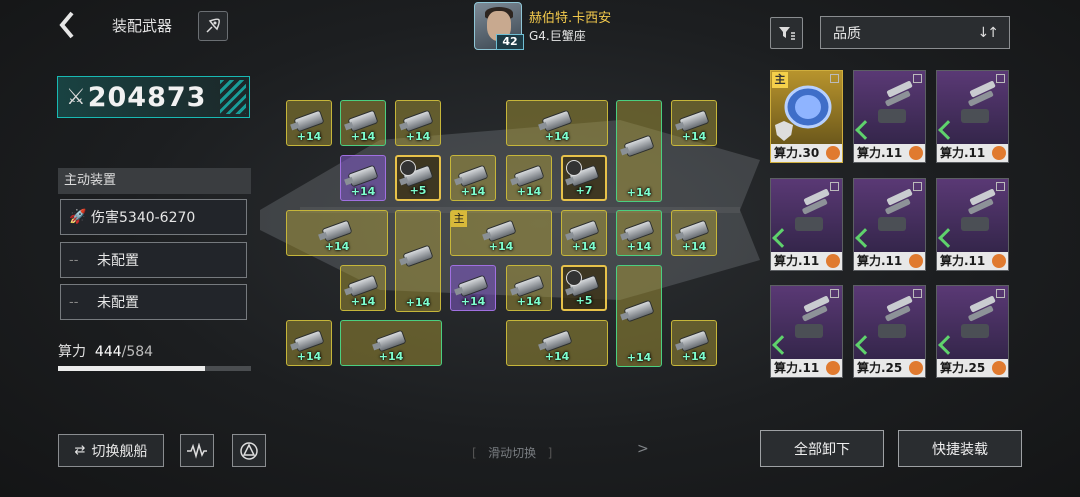 This screenshot has height=497, width=1080. I want to click on rocket-button, so click(213, 26).